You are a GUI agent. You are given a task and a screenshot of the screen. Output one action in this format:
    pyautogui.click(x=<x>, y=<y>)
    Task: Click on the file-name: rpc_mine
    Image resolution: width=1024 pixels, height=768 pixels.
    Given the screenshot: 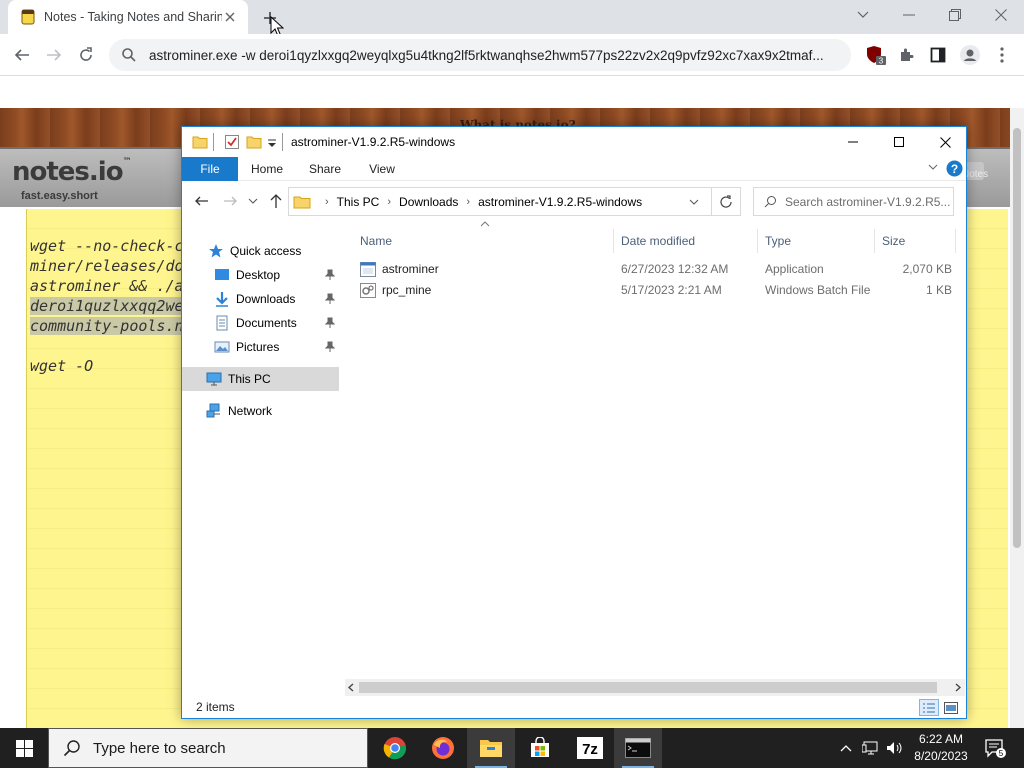 What is the action you would take?
    pyautogui.click(x=407, y=290)
    